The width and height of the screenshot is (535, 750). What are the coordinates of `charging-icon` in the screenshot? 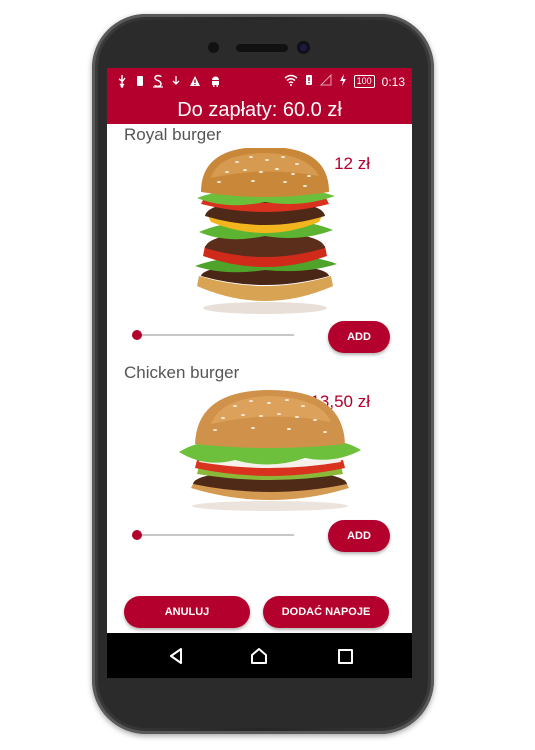 It's located at (343, 81).